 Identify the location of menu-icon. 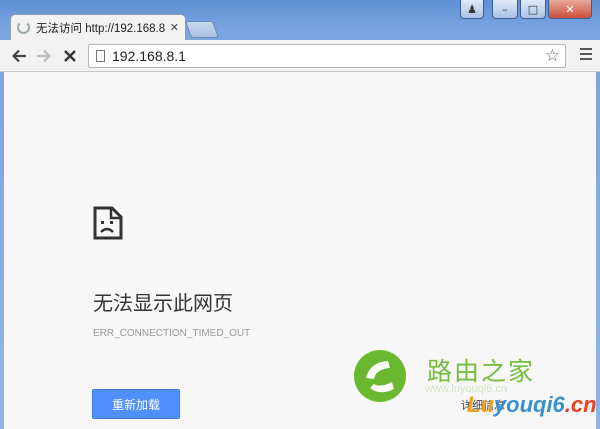
(586, 54).